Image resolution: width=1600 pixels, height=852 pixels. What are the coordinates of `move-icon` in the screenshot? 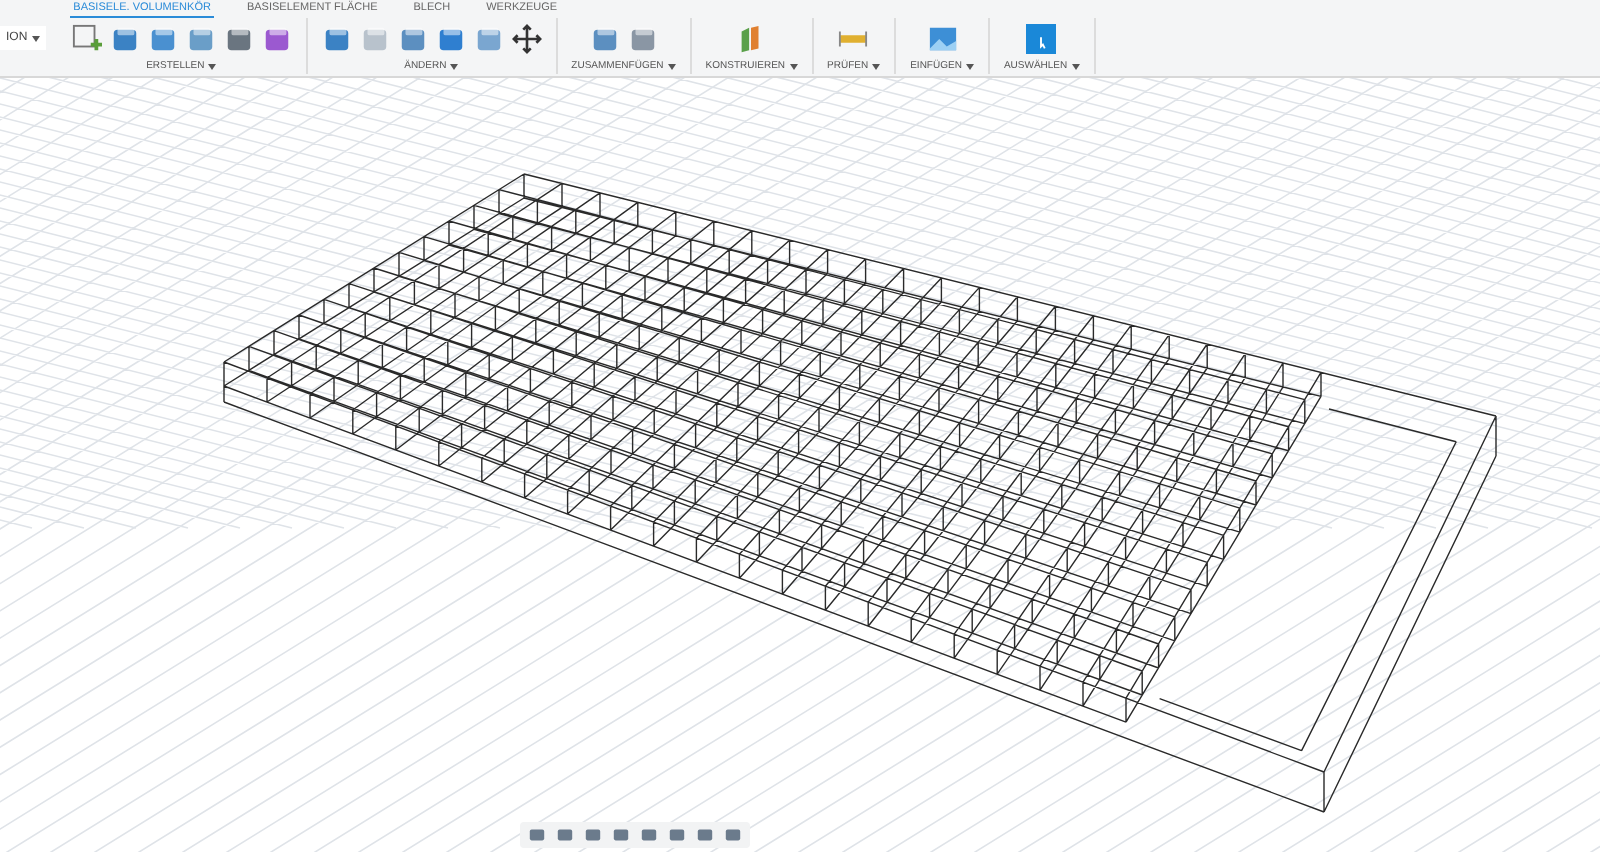 It's located at (526, 39).